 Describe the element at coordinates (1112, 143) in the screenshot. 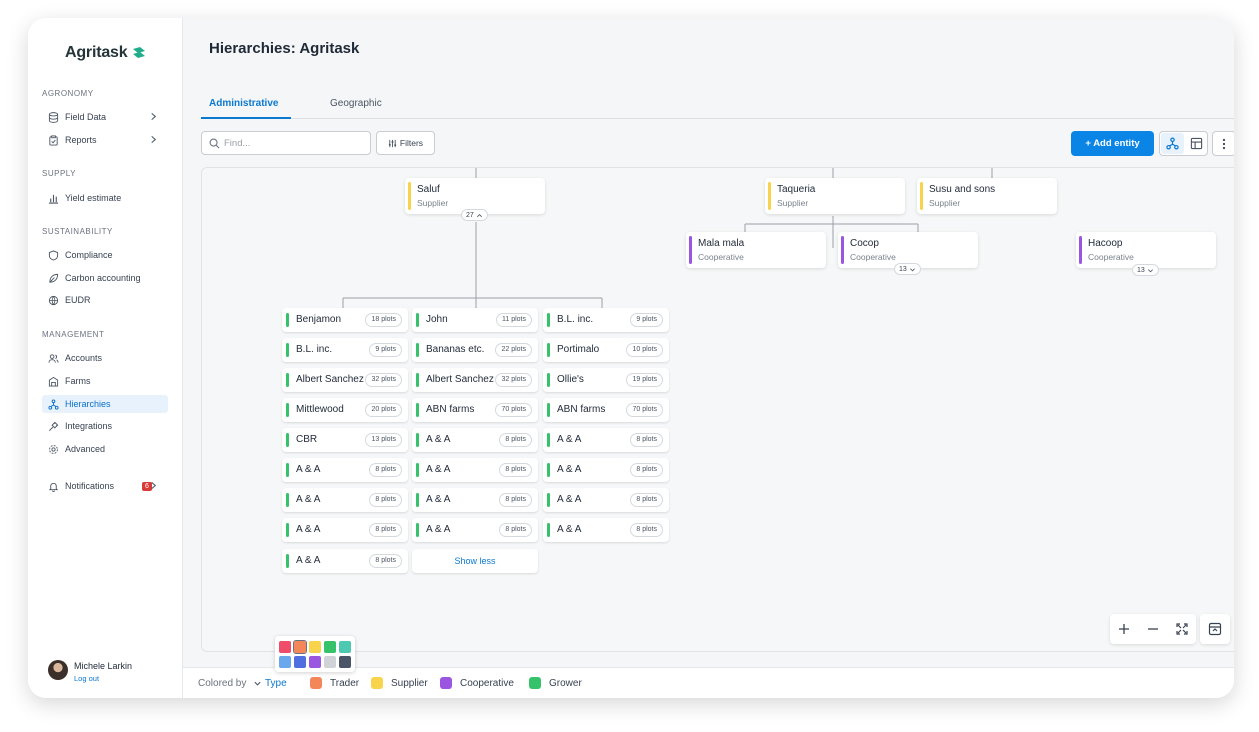

I see `add-entity-button: + Add entity` at that location.